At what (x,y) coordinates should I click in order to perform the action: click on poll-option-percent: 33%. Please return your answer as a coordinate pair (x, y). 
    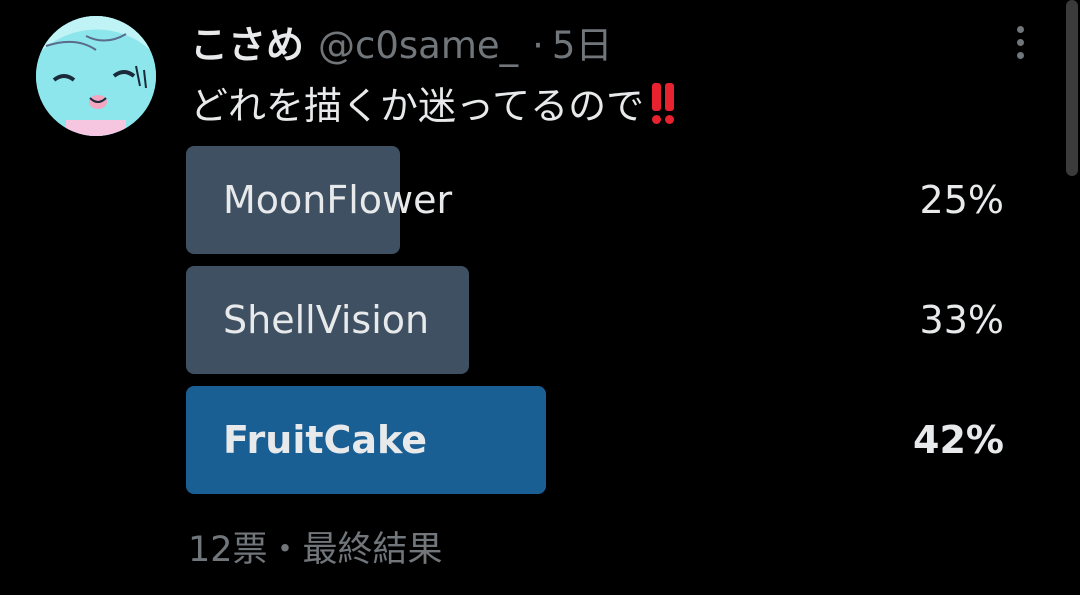
    Looking at the image, I should click on (961, 320).